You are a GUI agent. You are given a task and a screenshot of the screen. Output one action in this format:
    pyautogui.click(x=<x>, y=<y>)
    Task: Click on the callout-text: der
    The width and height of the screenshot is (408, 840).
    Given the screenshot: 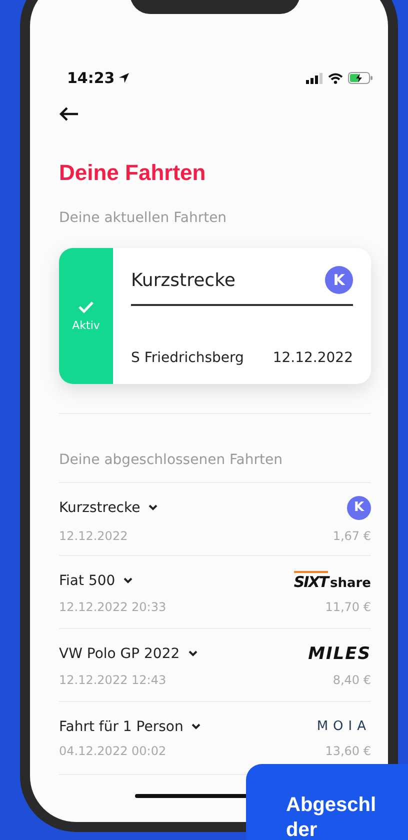 What is the action you would take?
    pyautogui.click(x=302, y=829)
    